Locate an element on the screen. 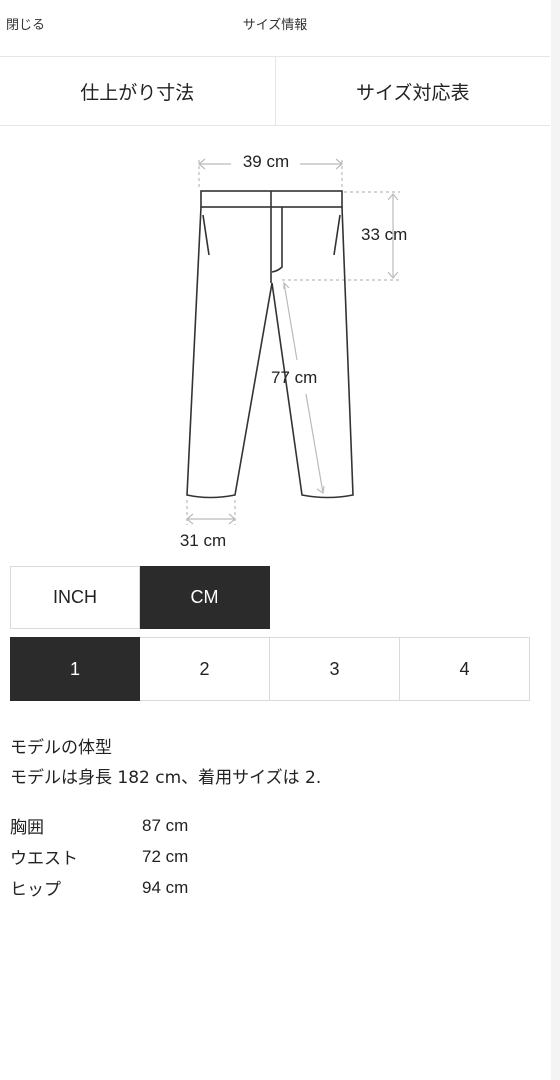 The image size is (560, 1080). model-heading: モデルの体型 is located at coordinates (61, 748).